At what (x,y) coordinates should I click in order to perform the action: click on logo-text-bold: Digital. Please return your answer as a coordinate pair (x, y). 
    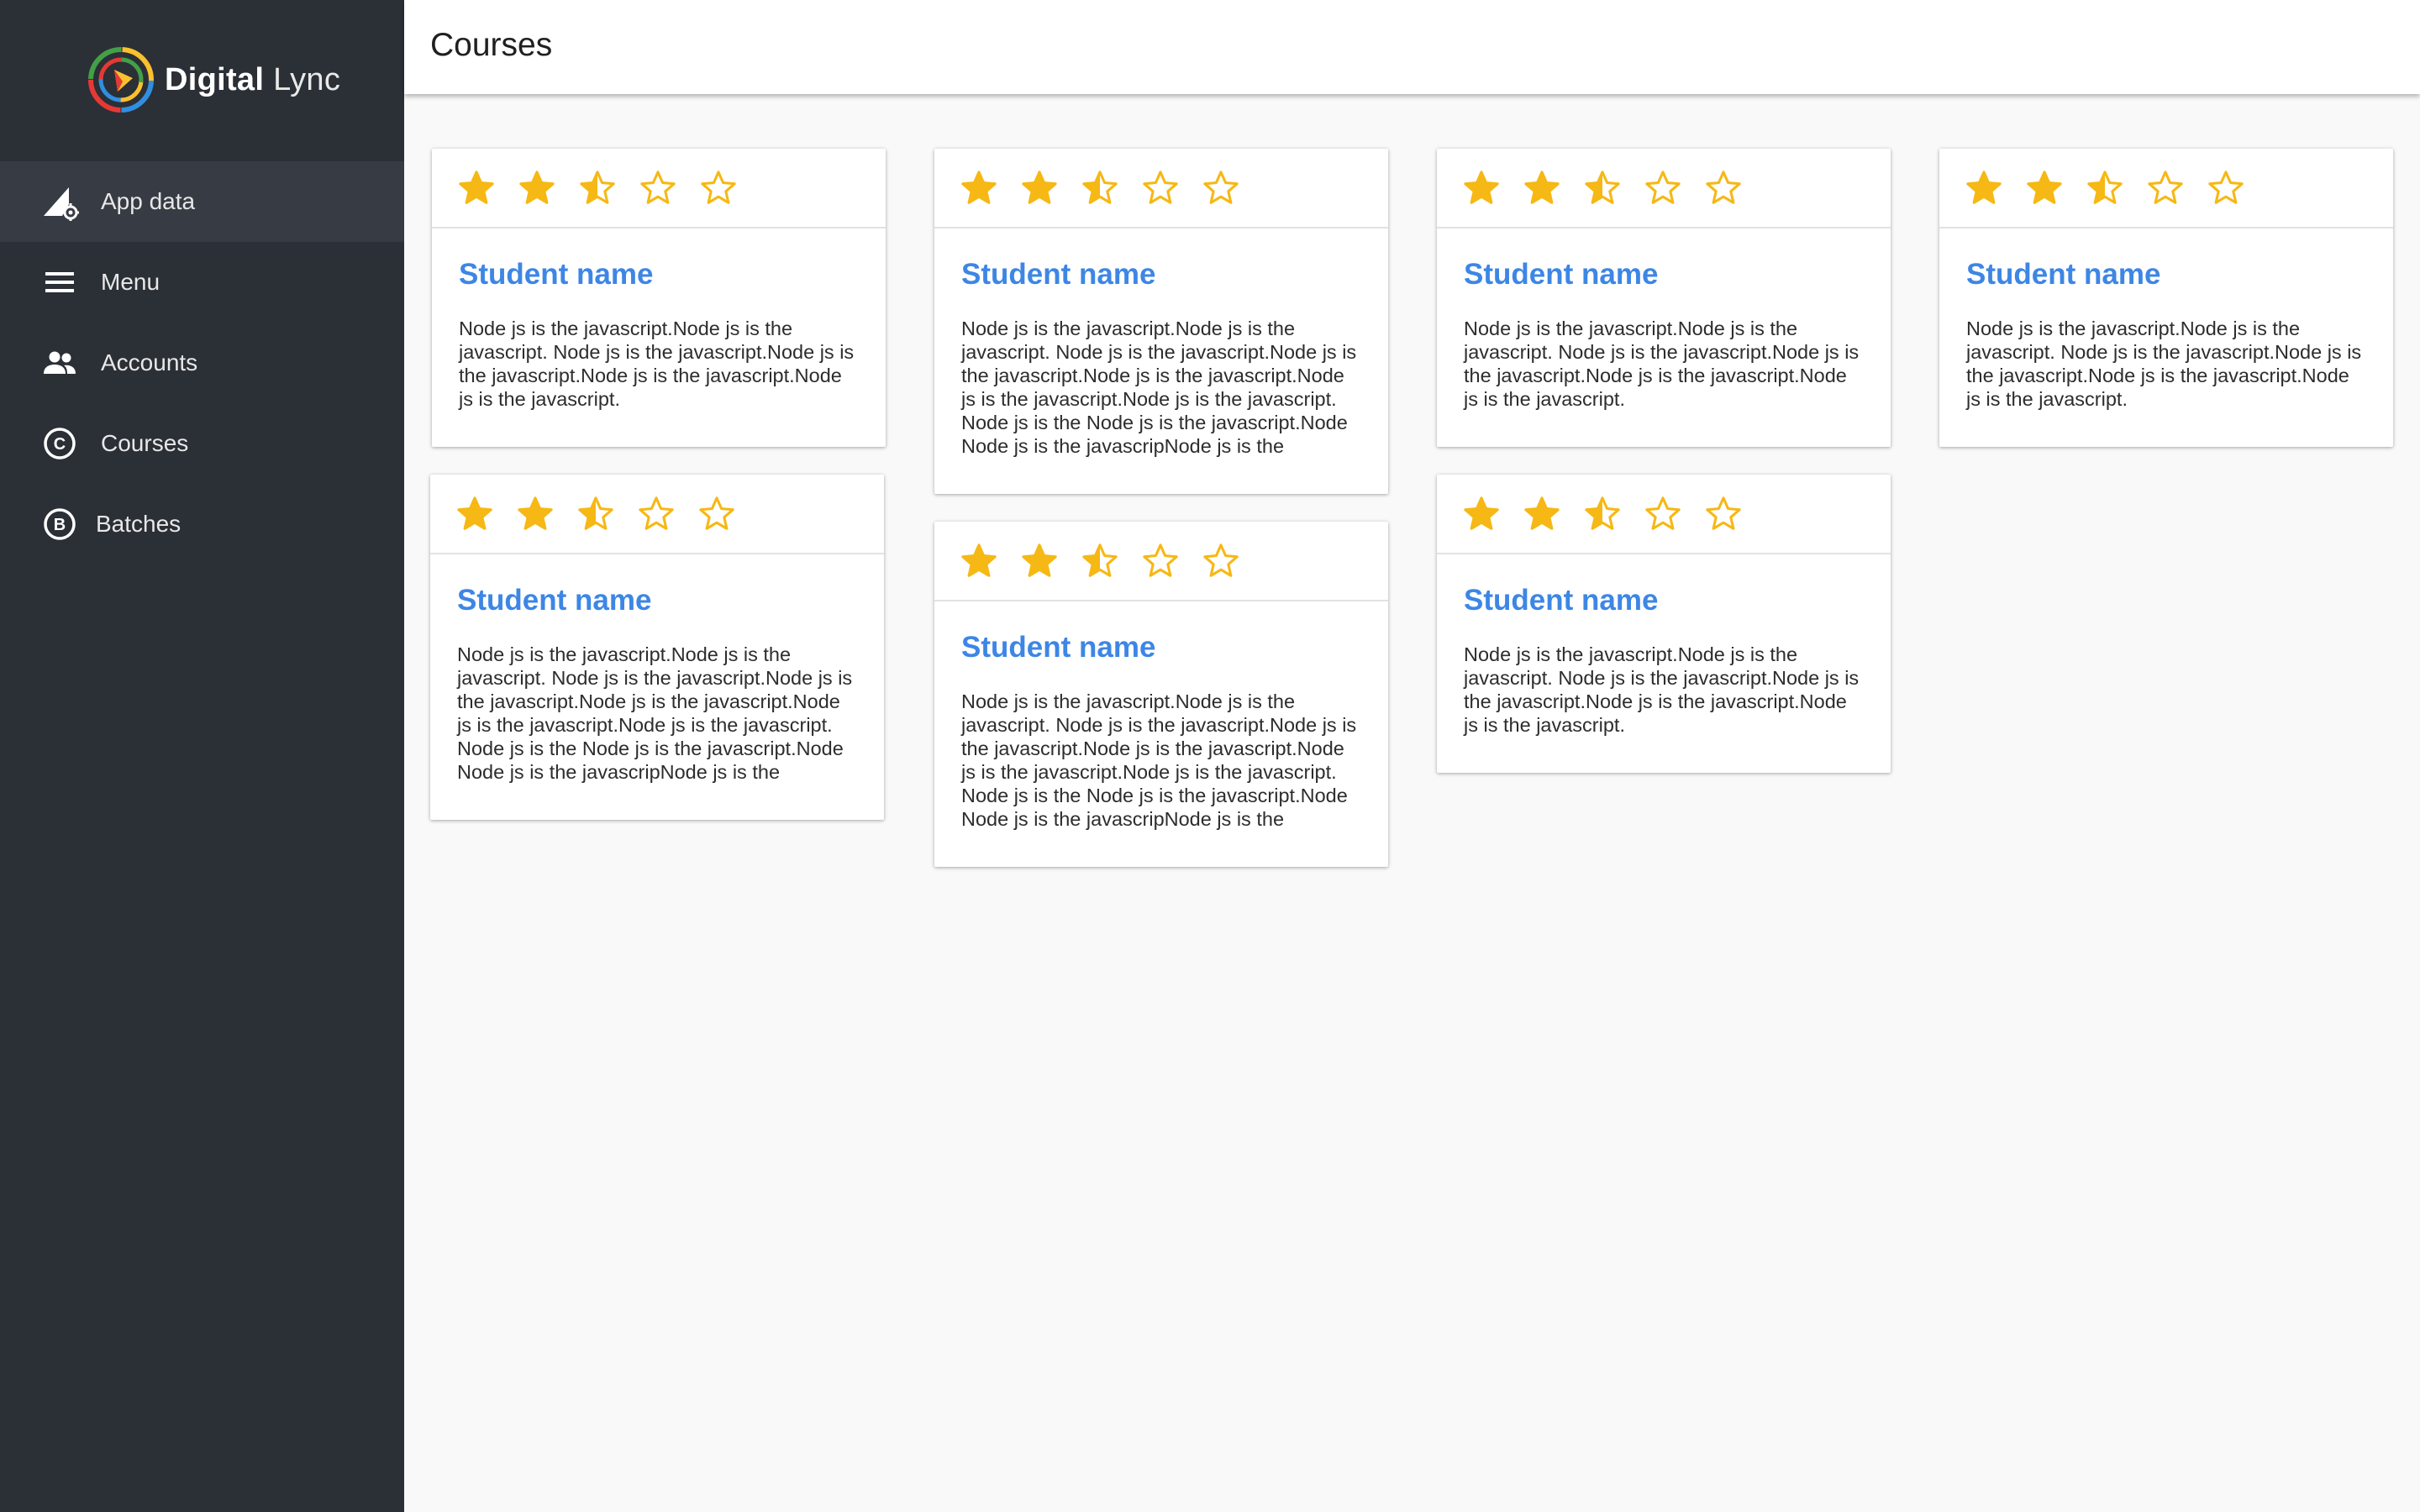
    Looking at the image, I should click on (215, 79).